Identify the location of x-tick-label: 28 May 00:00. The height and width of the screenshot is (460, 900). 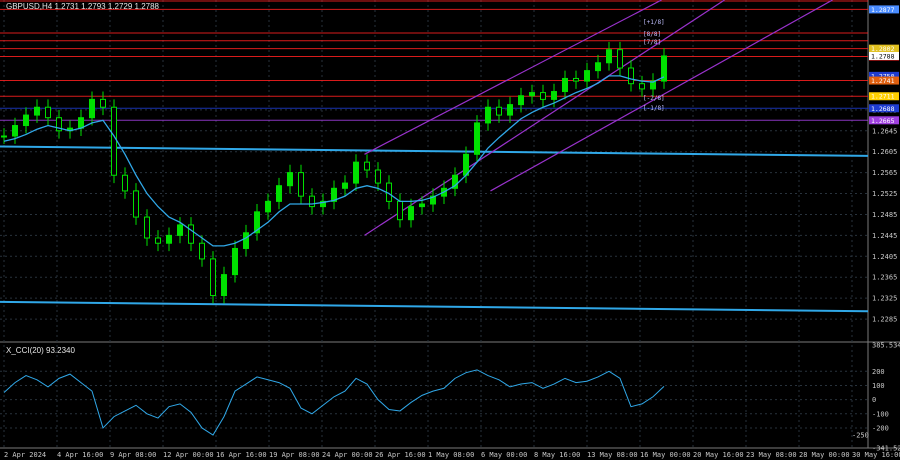
(824, 455).